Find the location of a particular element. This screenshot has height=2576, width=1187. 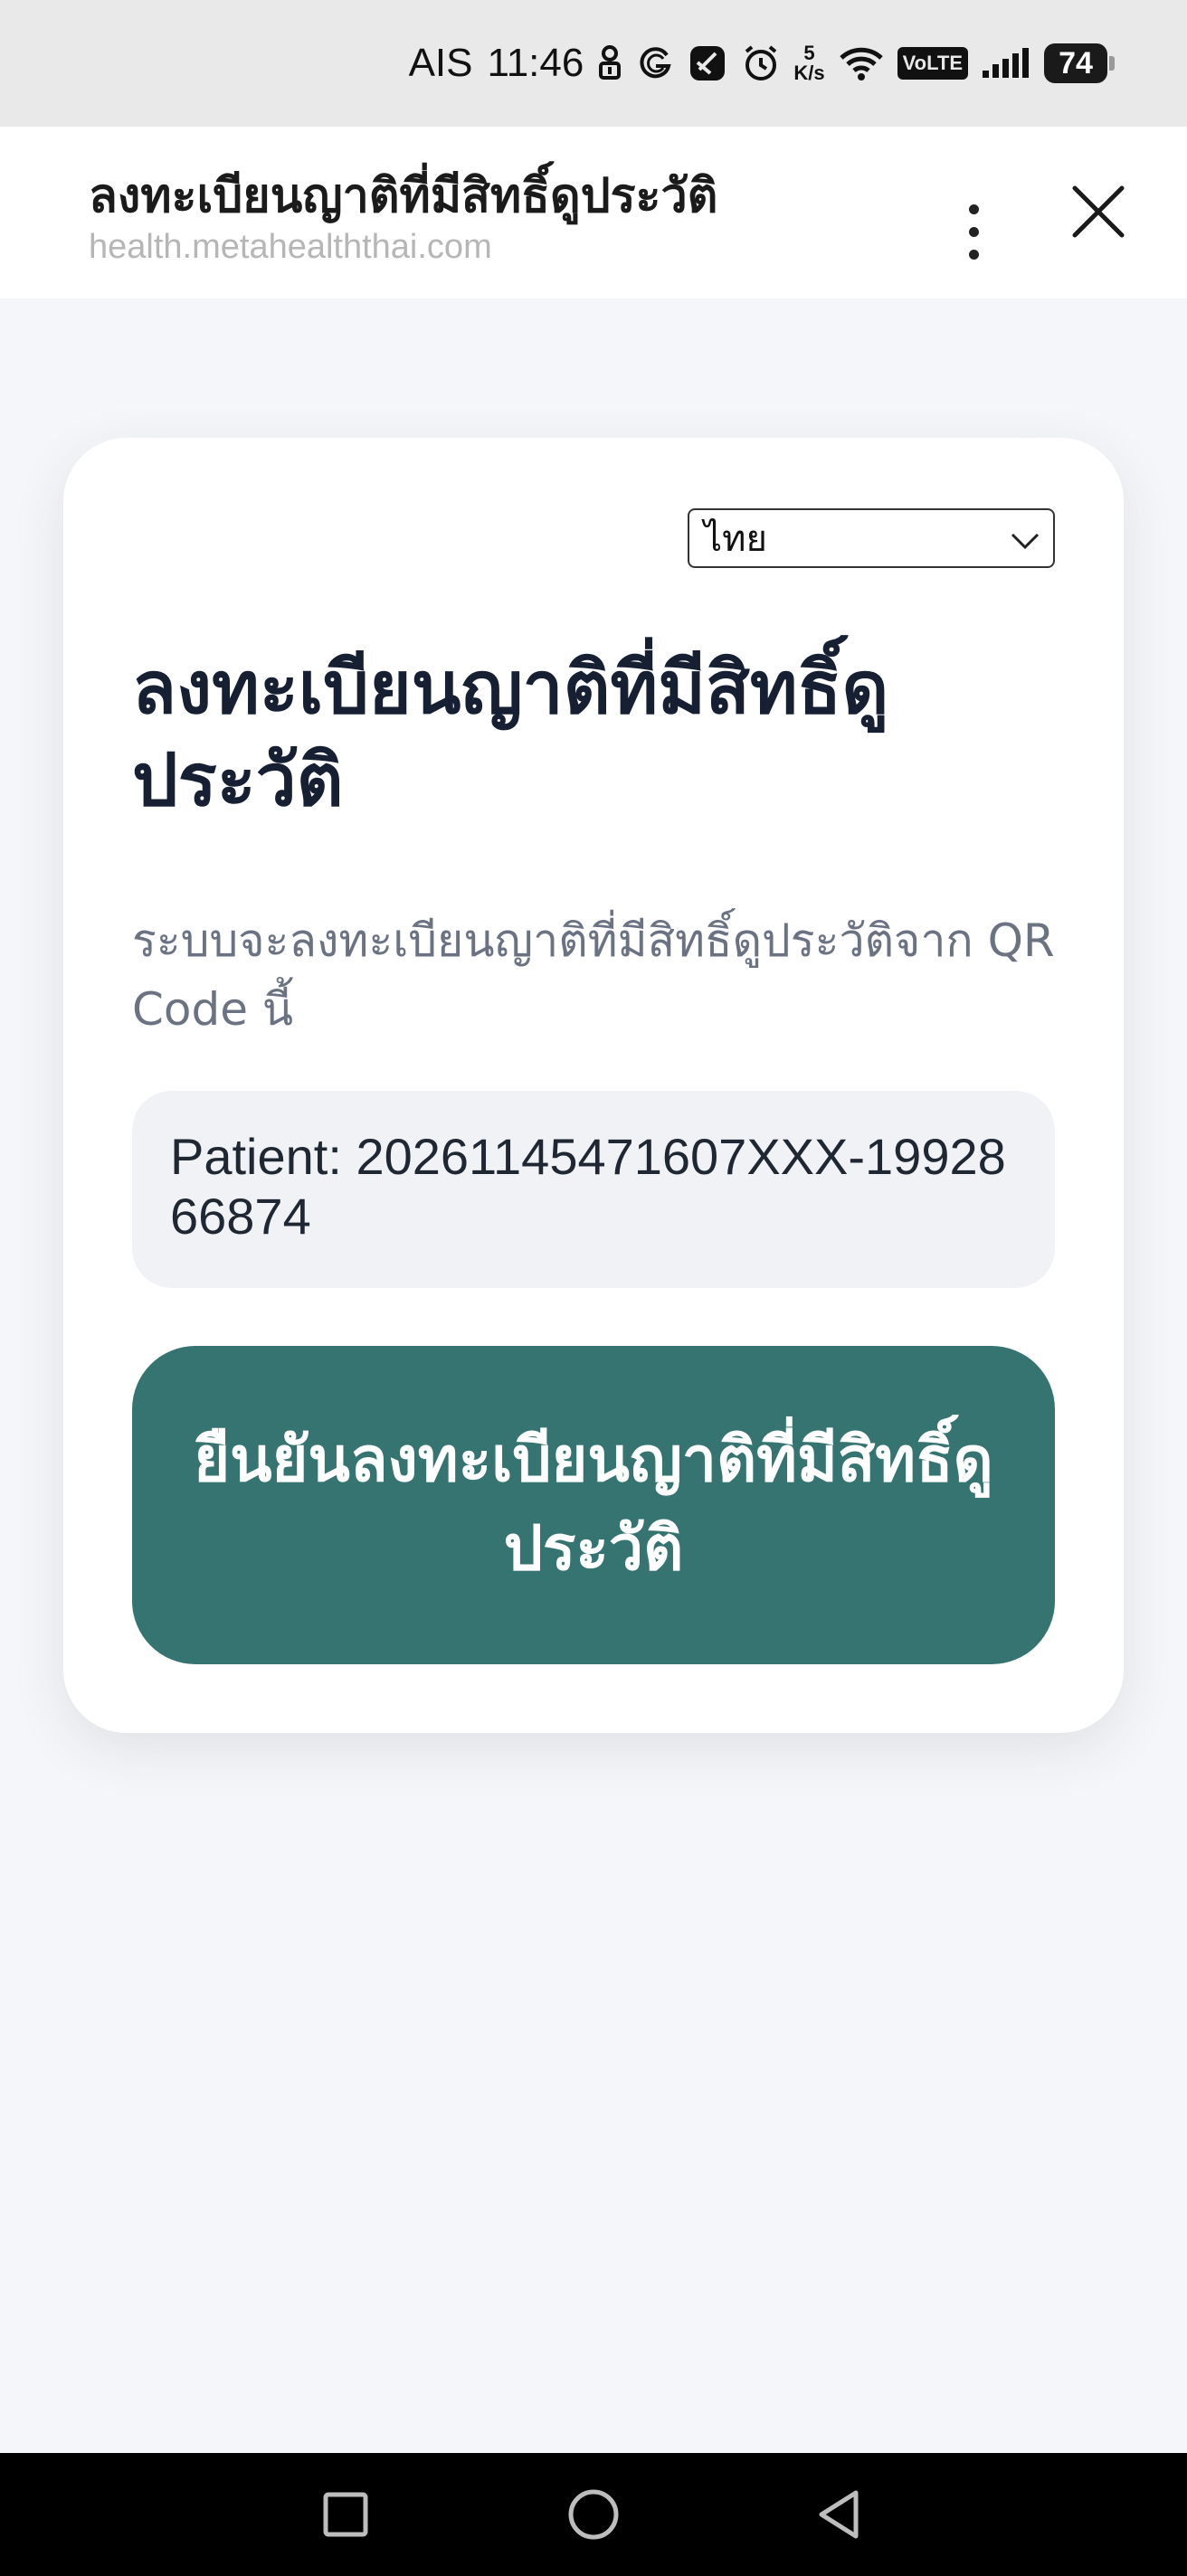

alarm-icon is located at coordinates (761, 64).